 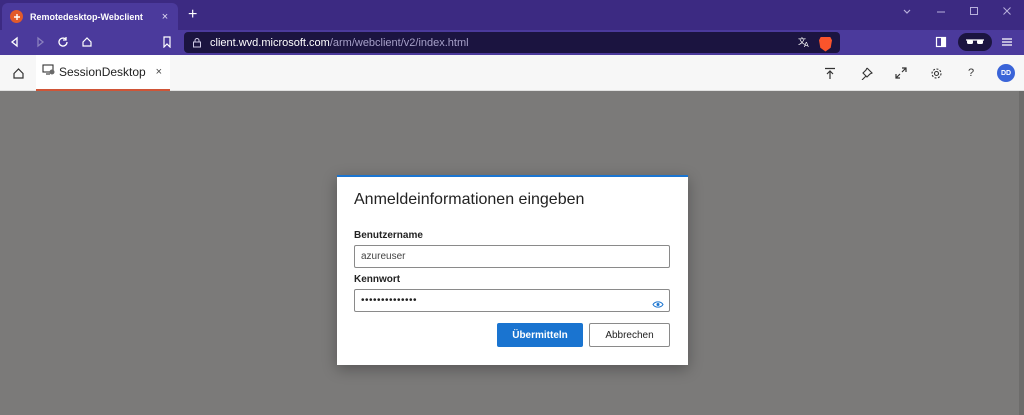 What do you see at coordinates (815, 44) in the screenshot?
I see `address-bar-actions: 文A` at bounding box center [815, 44].